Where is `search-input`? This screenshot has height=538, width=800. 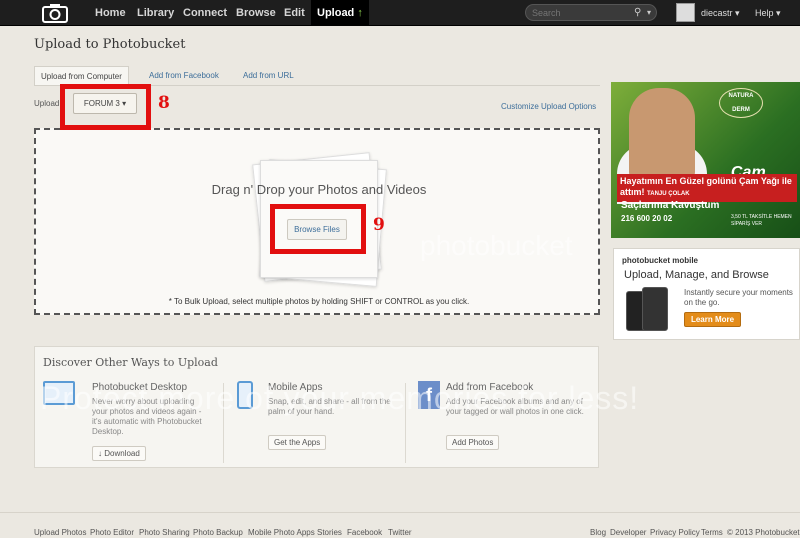 search-input is located at coordinates (579, 13).